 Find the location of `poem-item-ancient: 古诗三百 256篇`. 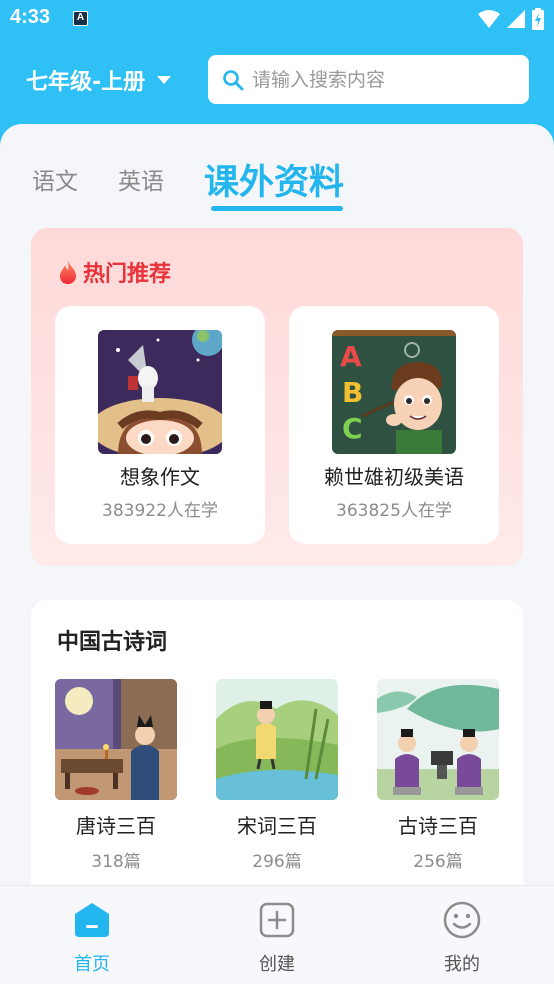

poem-item-ancient: 古诗三百 256篇 is located at coordinates (438, 775).